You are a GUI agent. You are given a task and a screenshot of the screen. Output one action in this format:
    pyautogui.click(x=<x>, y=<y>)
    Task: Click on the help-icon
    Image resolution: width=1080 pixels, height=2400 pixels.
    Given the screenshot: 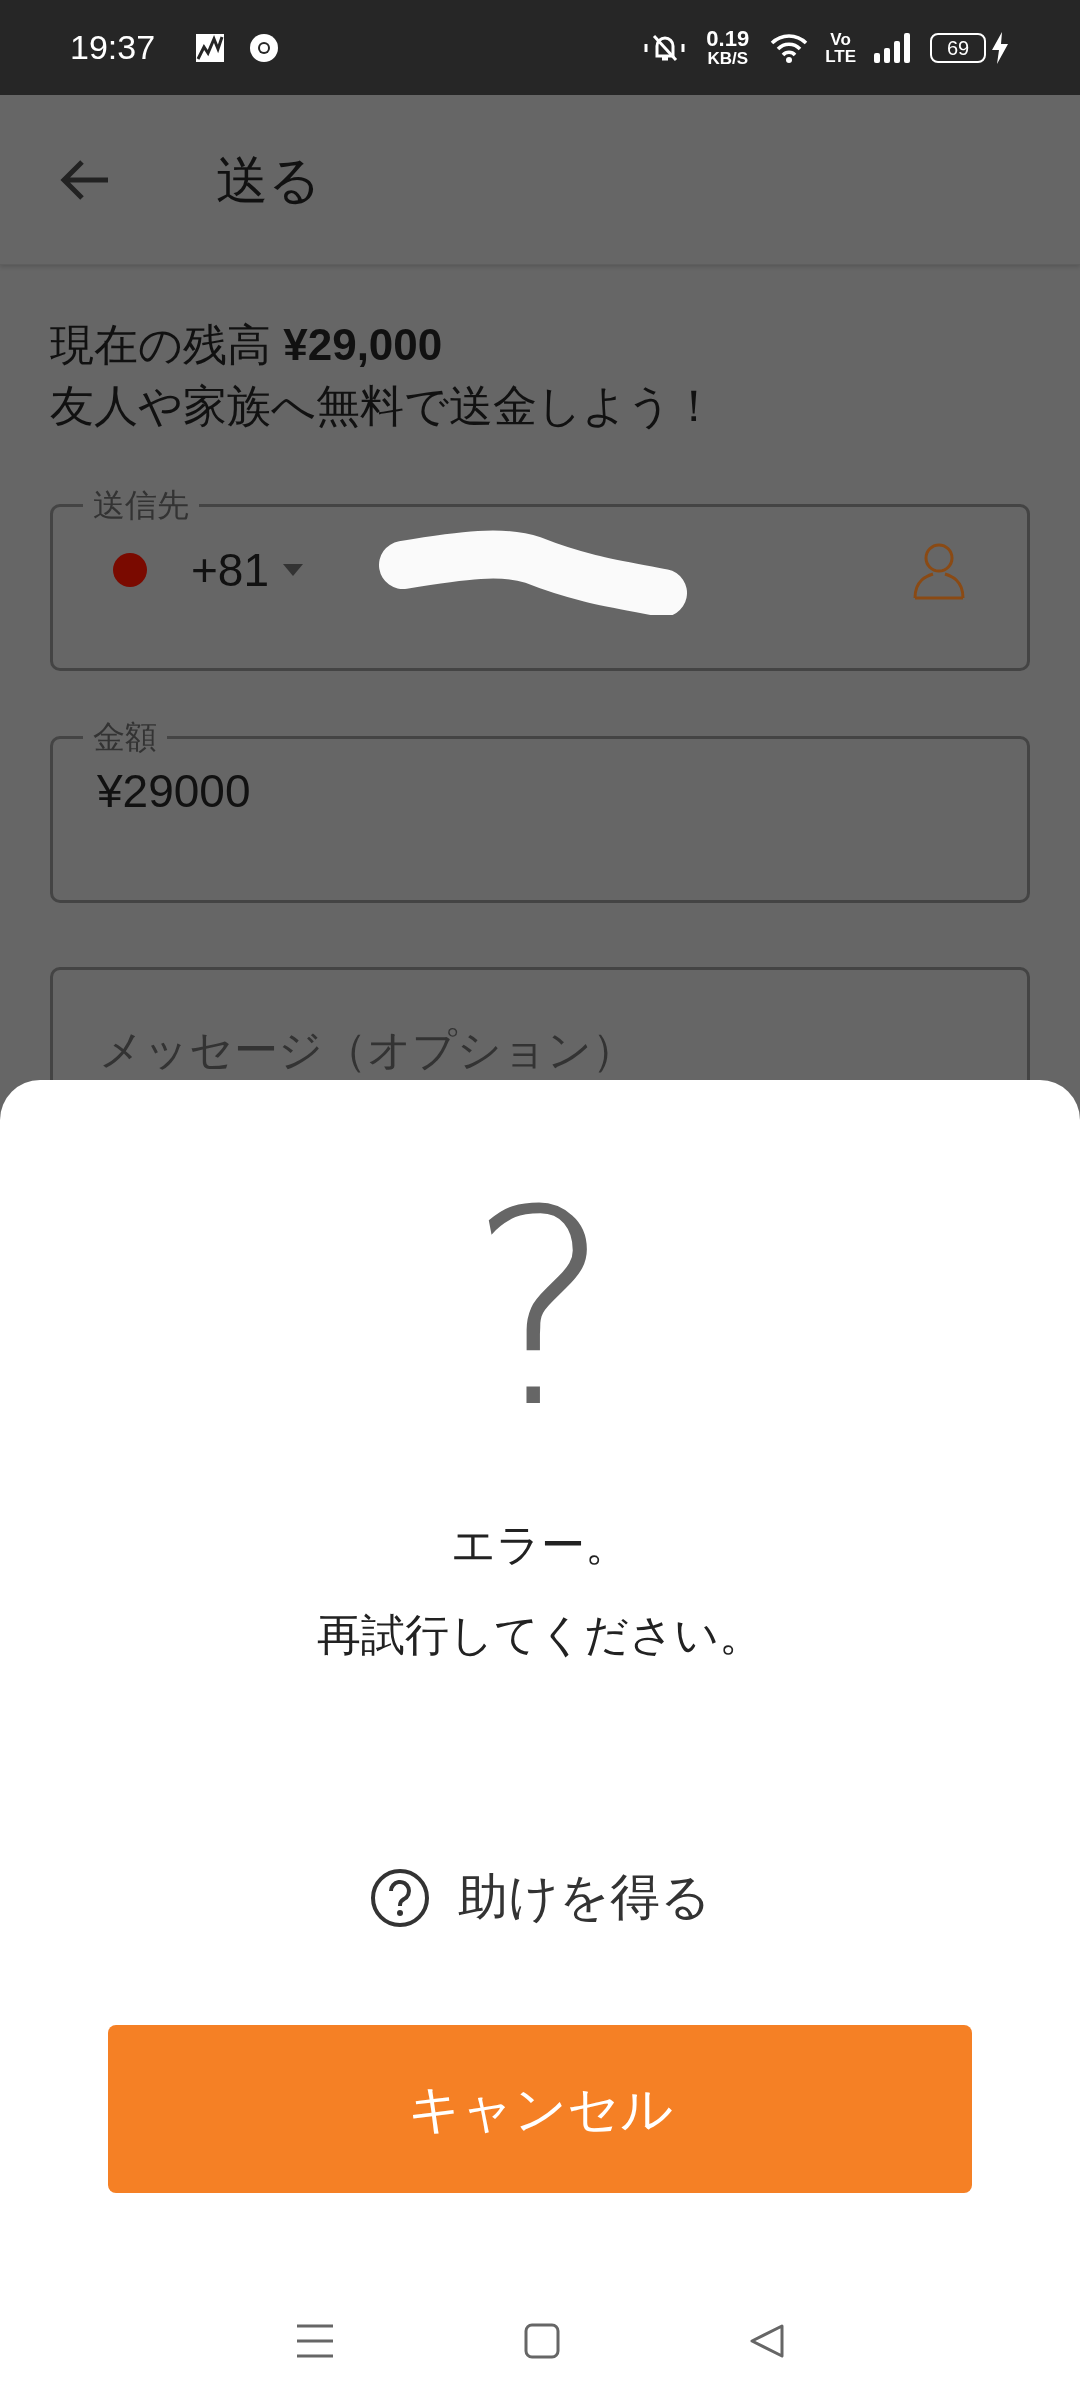 What is the action you would take?
    pyautogui.click(x=399, y=1897)
    